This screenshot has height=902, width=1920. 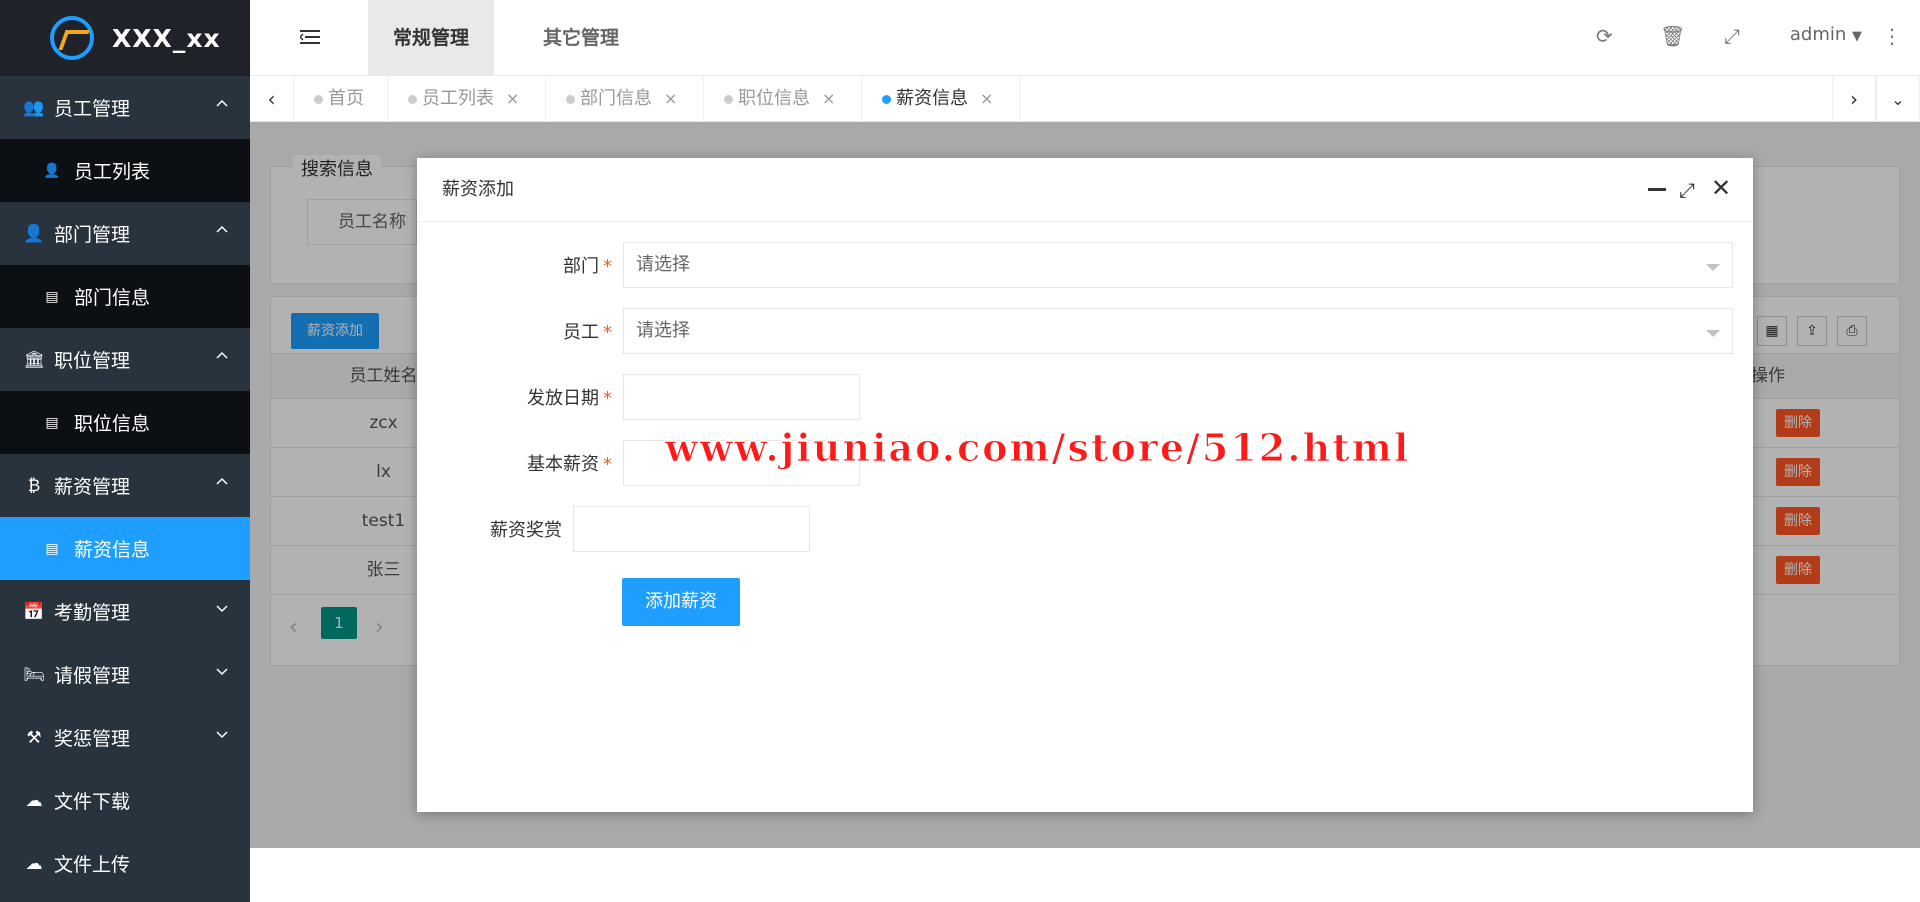 I want to click on user-icon: 👤, so click(x=52, y=170).